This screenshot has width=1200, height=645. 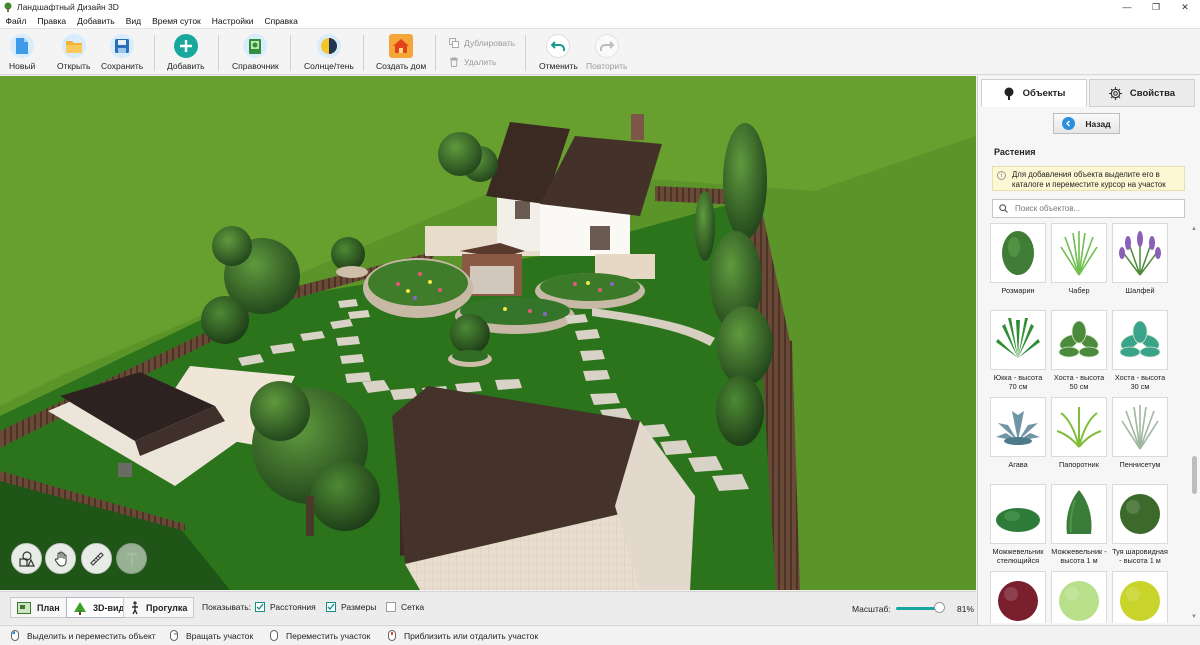 I want to click on menu-file: Файл, so click(x=16, y=21).